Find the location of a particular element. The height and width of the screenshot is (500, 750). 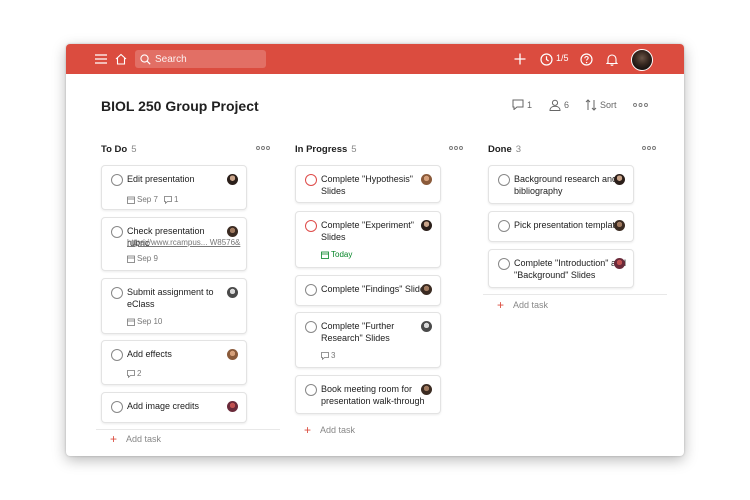

bell-icon is located at coordinates (612, 59).